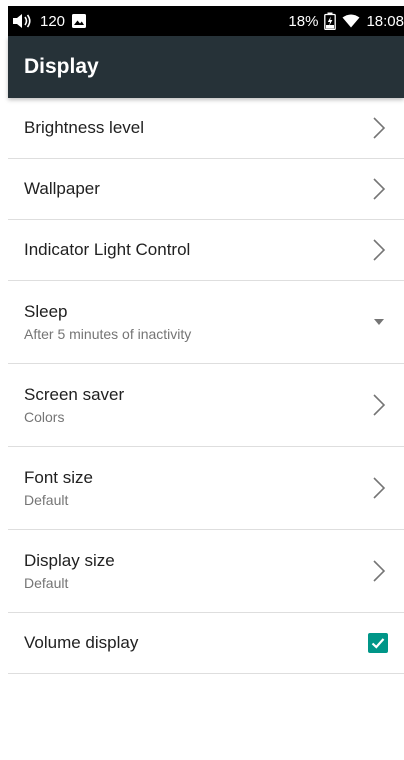  I want to click on brightness-level-title: Brightness level, so click(84, 127).